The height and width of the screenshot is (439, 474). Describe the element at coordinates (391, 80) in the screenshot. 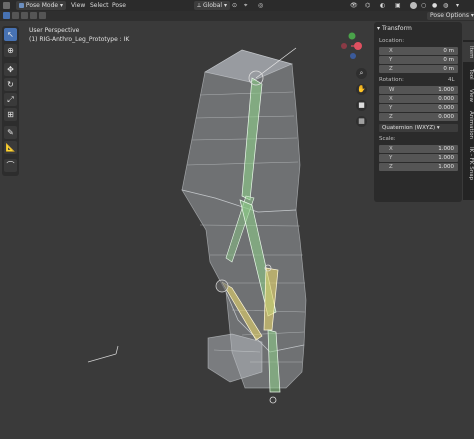

I see `rotation-label: Rotation:` at that location.